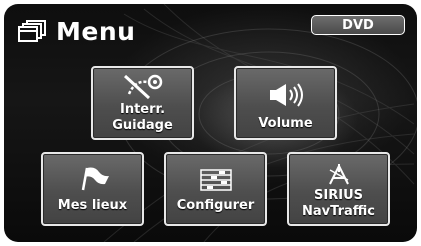 This screenshot has width=421, height=246. Describe the element at coordinates (339, 175) in the screenshot. I see `satellite-antenna-icon` at that location.